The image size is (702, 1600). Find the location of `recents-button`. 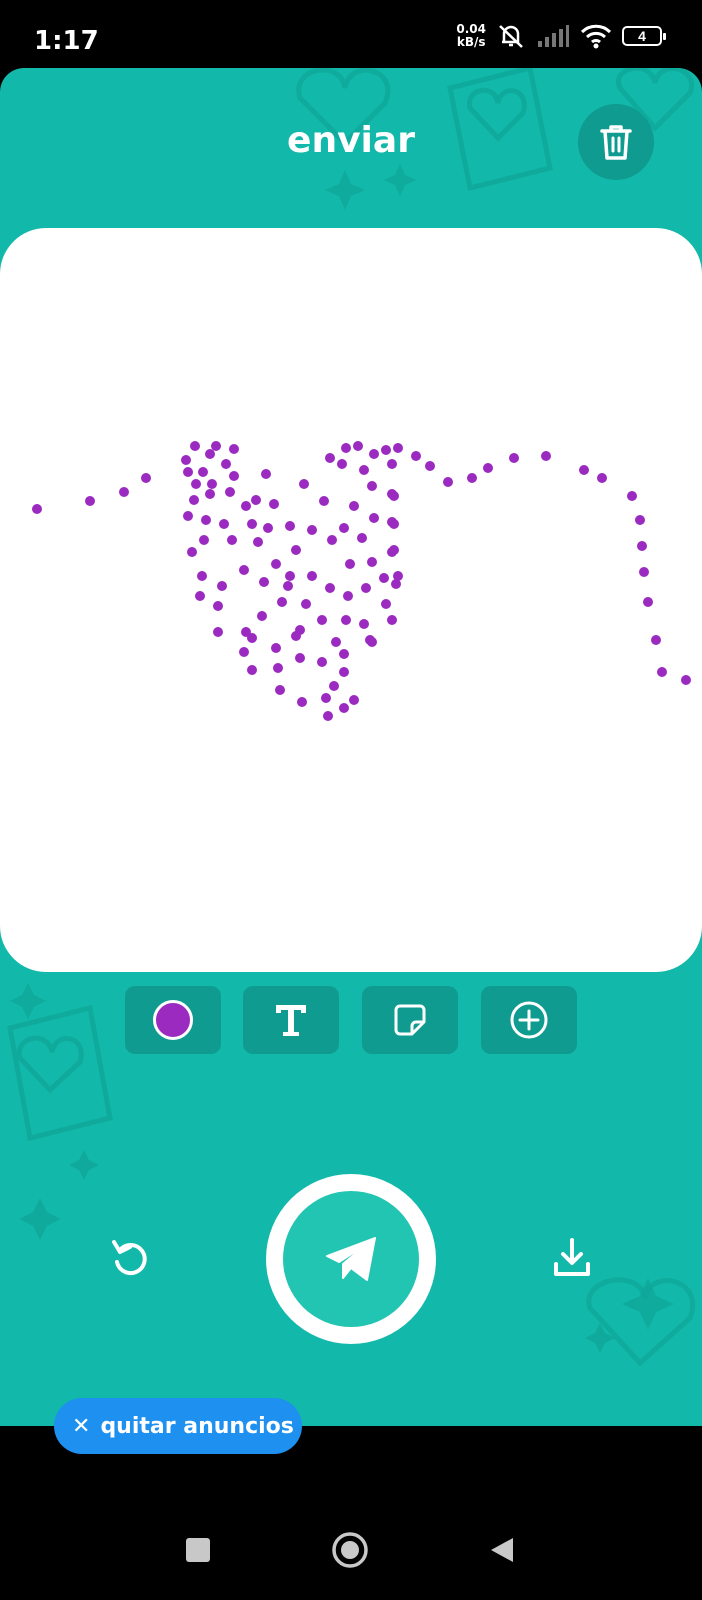

recents-button is located at coordinates (198, 1550).